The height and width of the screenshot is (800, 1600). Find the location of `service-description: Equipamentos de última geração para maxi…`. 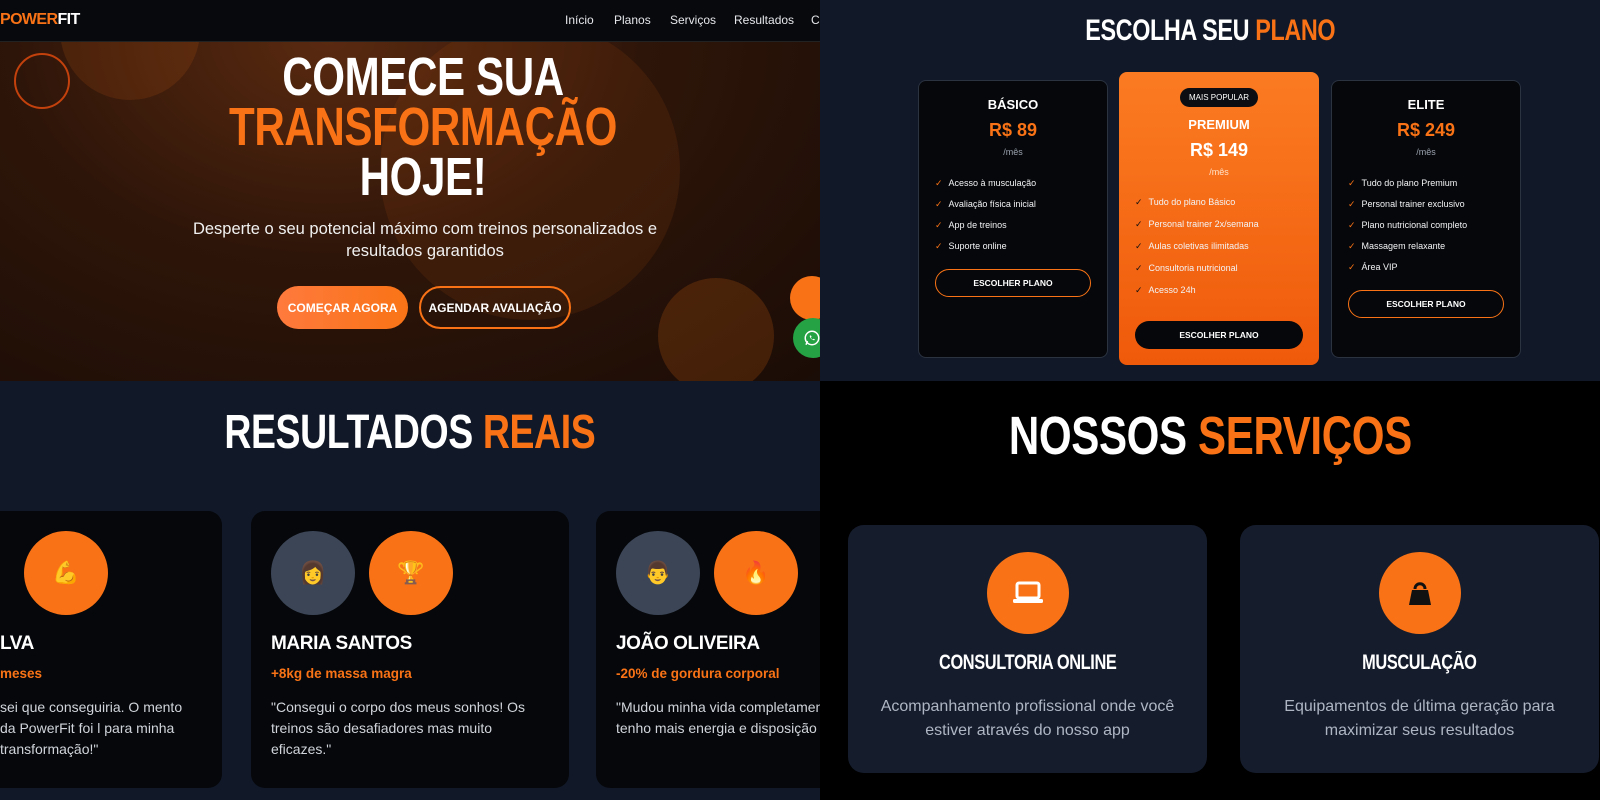

service-description: Equipamentos de última geração para maxi… is located at coordinates (1419, 718).